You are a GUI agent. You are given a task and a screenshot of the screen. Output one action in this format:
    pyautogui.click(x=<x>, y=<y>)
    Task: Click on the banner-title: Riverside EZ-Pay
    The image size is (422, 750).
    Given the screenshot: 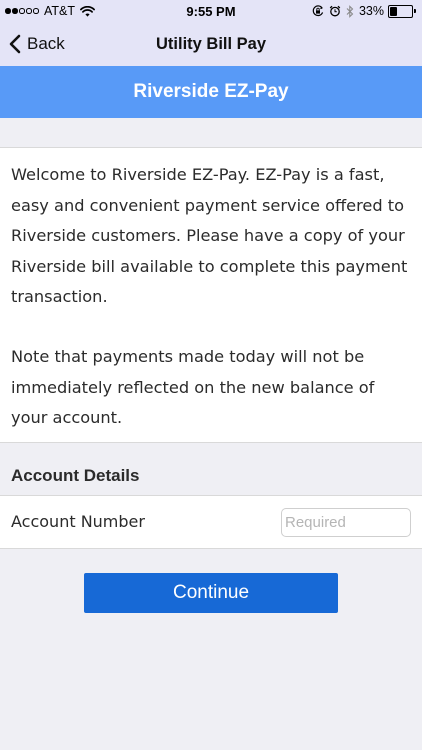 What is the action you would take?
    pyautogui.click(x=211, y=92)
    